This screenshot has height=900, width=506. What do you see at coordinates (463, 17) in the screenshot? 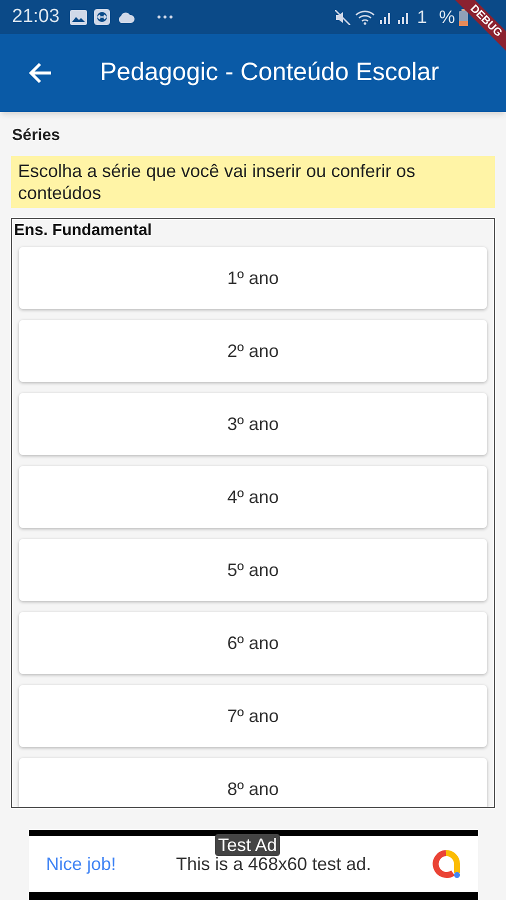
I see `battery-icon` at bounding box center [463, 17].